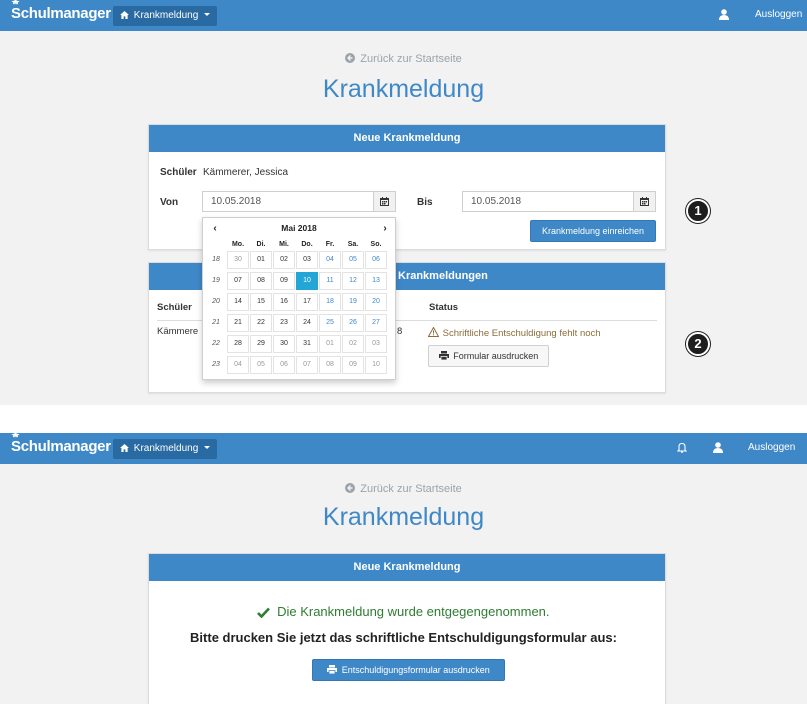 The height and width of the screenshot is (704, 807). Describe the element at coordinates (403, 448) in the screenshot. I see `navbar: Schulmanager Krankmeldung Ausloggen` at that location.